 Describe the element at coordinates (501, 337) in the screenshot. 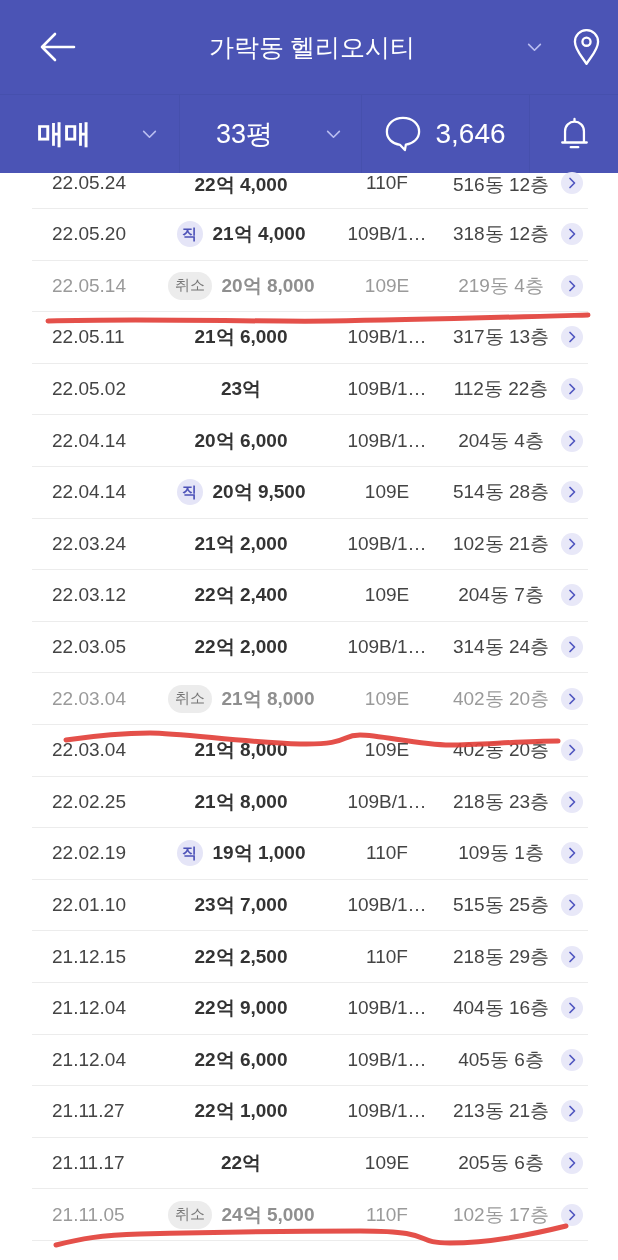

I see `unit-floor: 317동 13층` at that location.